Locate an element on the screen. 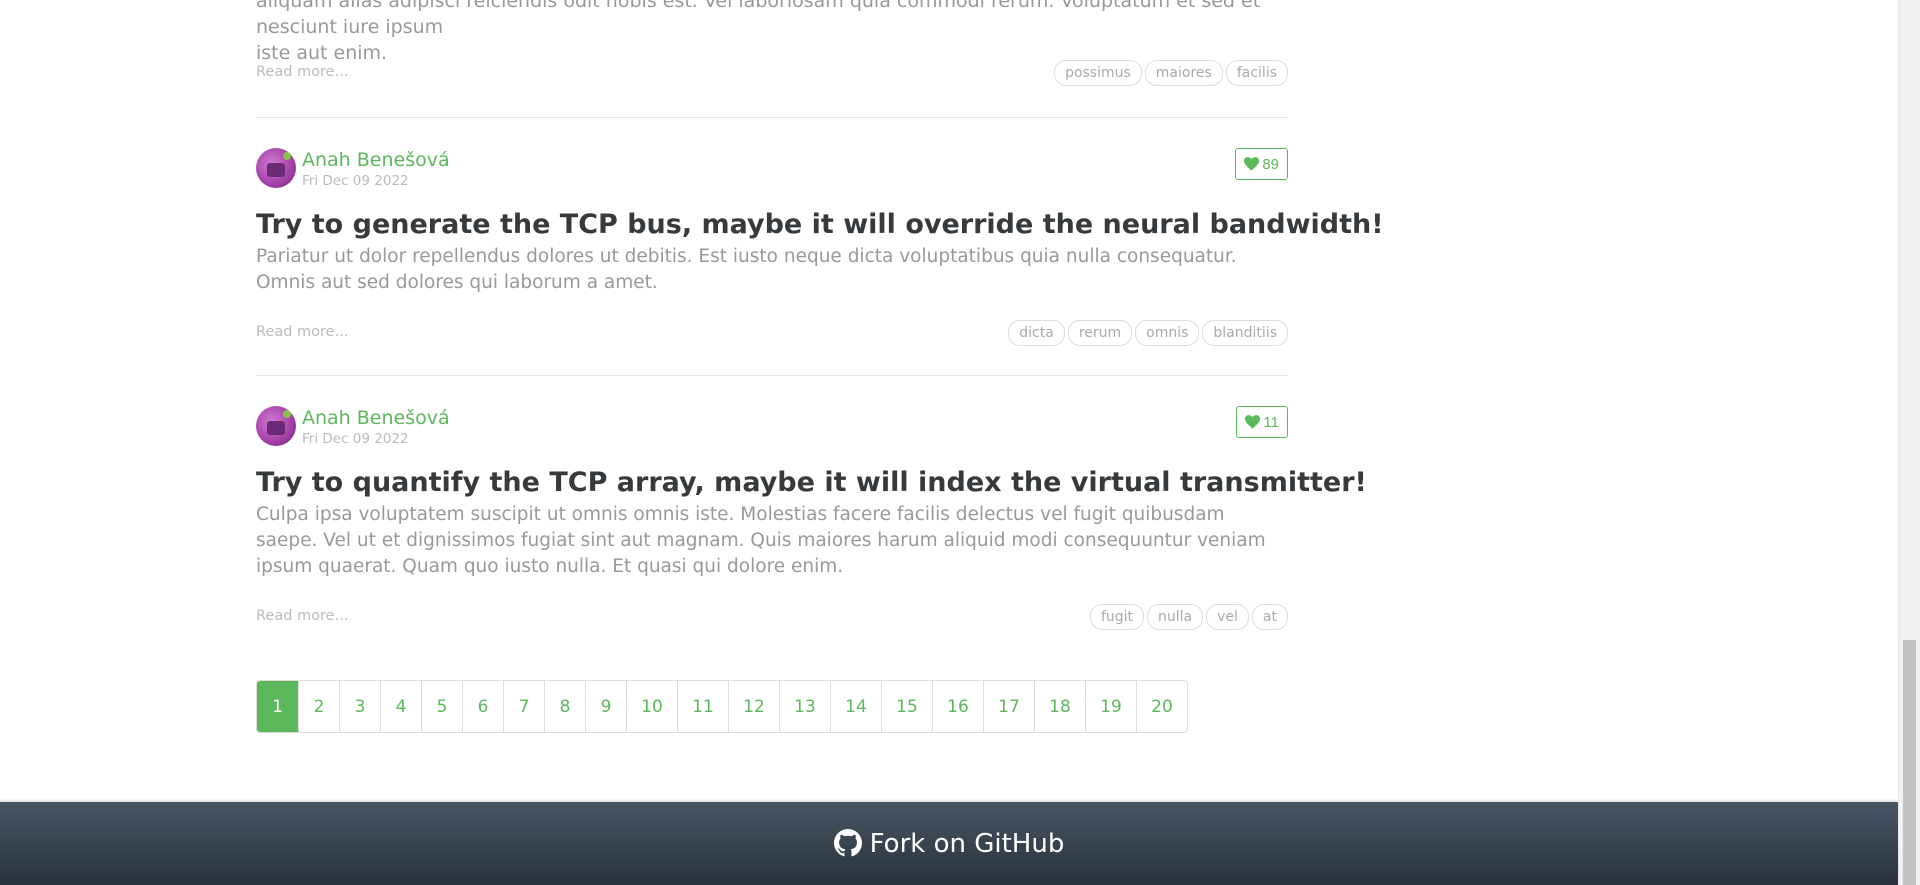 The width and height of the screenshot is (1920, 885). tag-pill: rerum is located at coordinates (1100, 333).